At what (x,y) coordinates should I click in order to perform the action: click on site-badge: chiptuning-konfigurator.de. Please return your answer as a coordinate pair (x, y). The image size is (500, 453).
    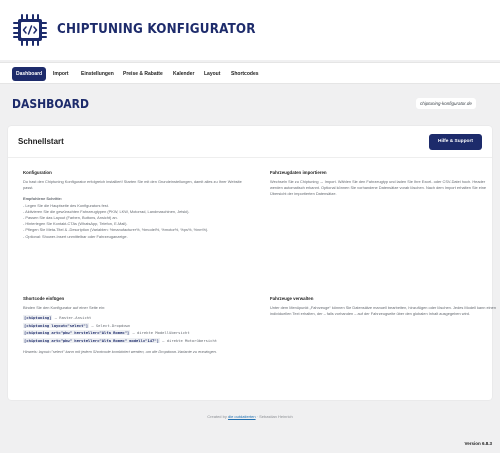
    Looking at the image, I should click on (446, 103).